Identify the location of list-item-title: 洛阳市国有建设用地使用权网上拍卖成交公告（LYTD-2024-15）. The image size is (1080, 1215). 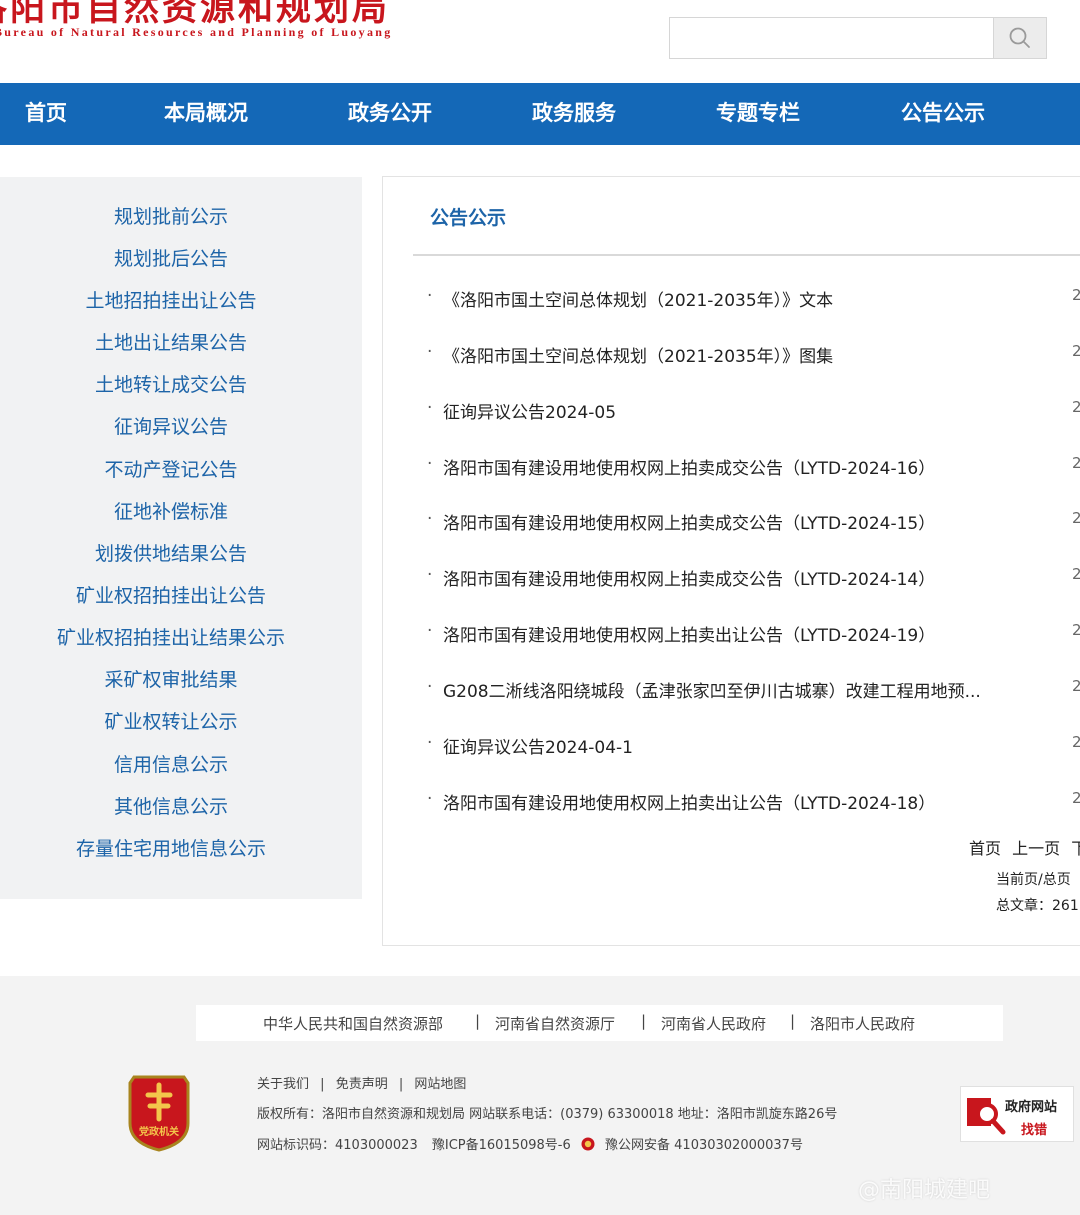
(689, 521).